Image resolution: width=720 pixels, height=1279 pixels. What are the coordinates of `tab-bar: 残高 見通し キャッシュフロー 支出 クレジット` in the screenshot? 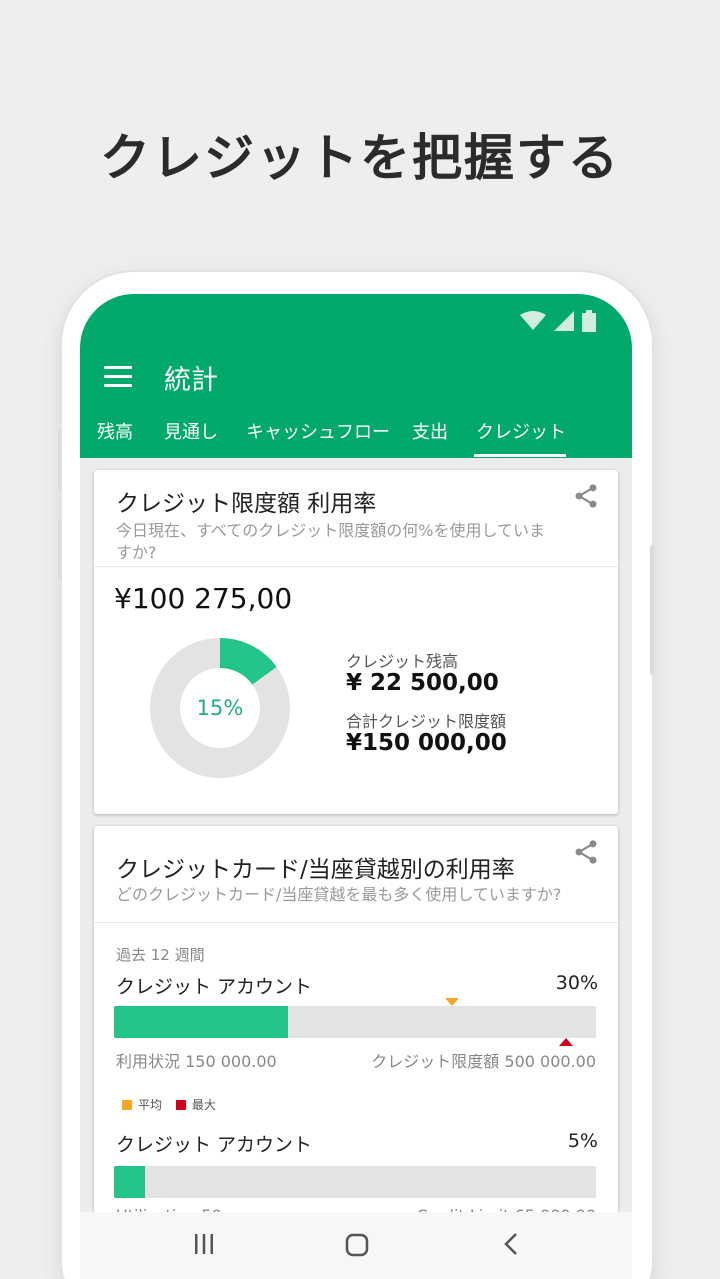 It's located at (356, 435).